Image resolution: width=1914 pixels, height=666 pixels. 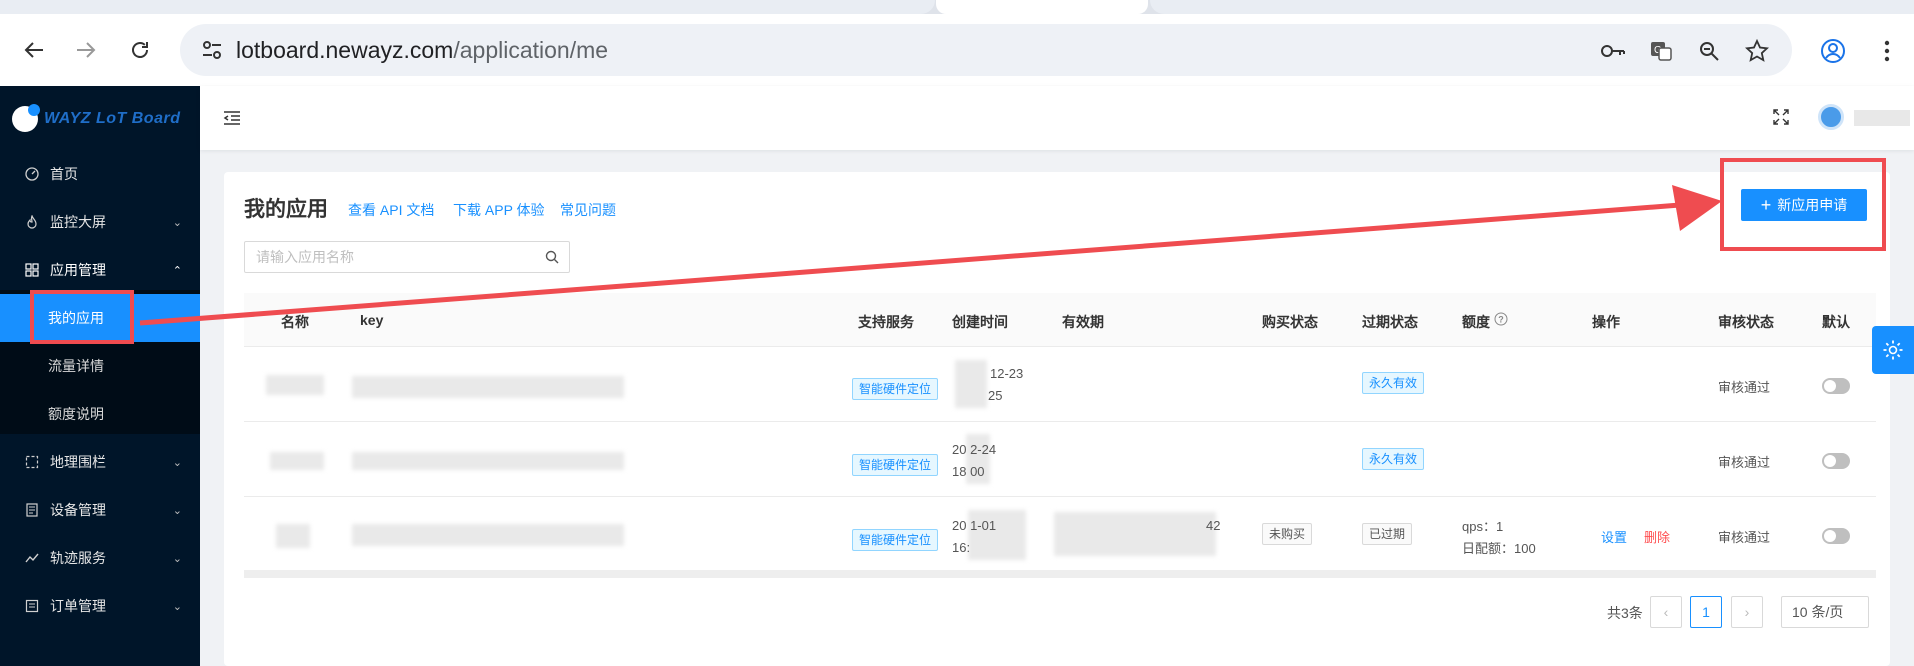 What do you see at coordinates (26, 118) in the screenshot?
I see `logo-mark` at bounding box center [26, 118].